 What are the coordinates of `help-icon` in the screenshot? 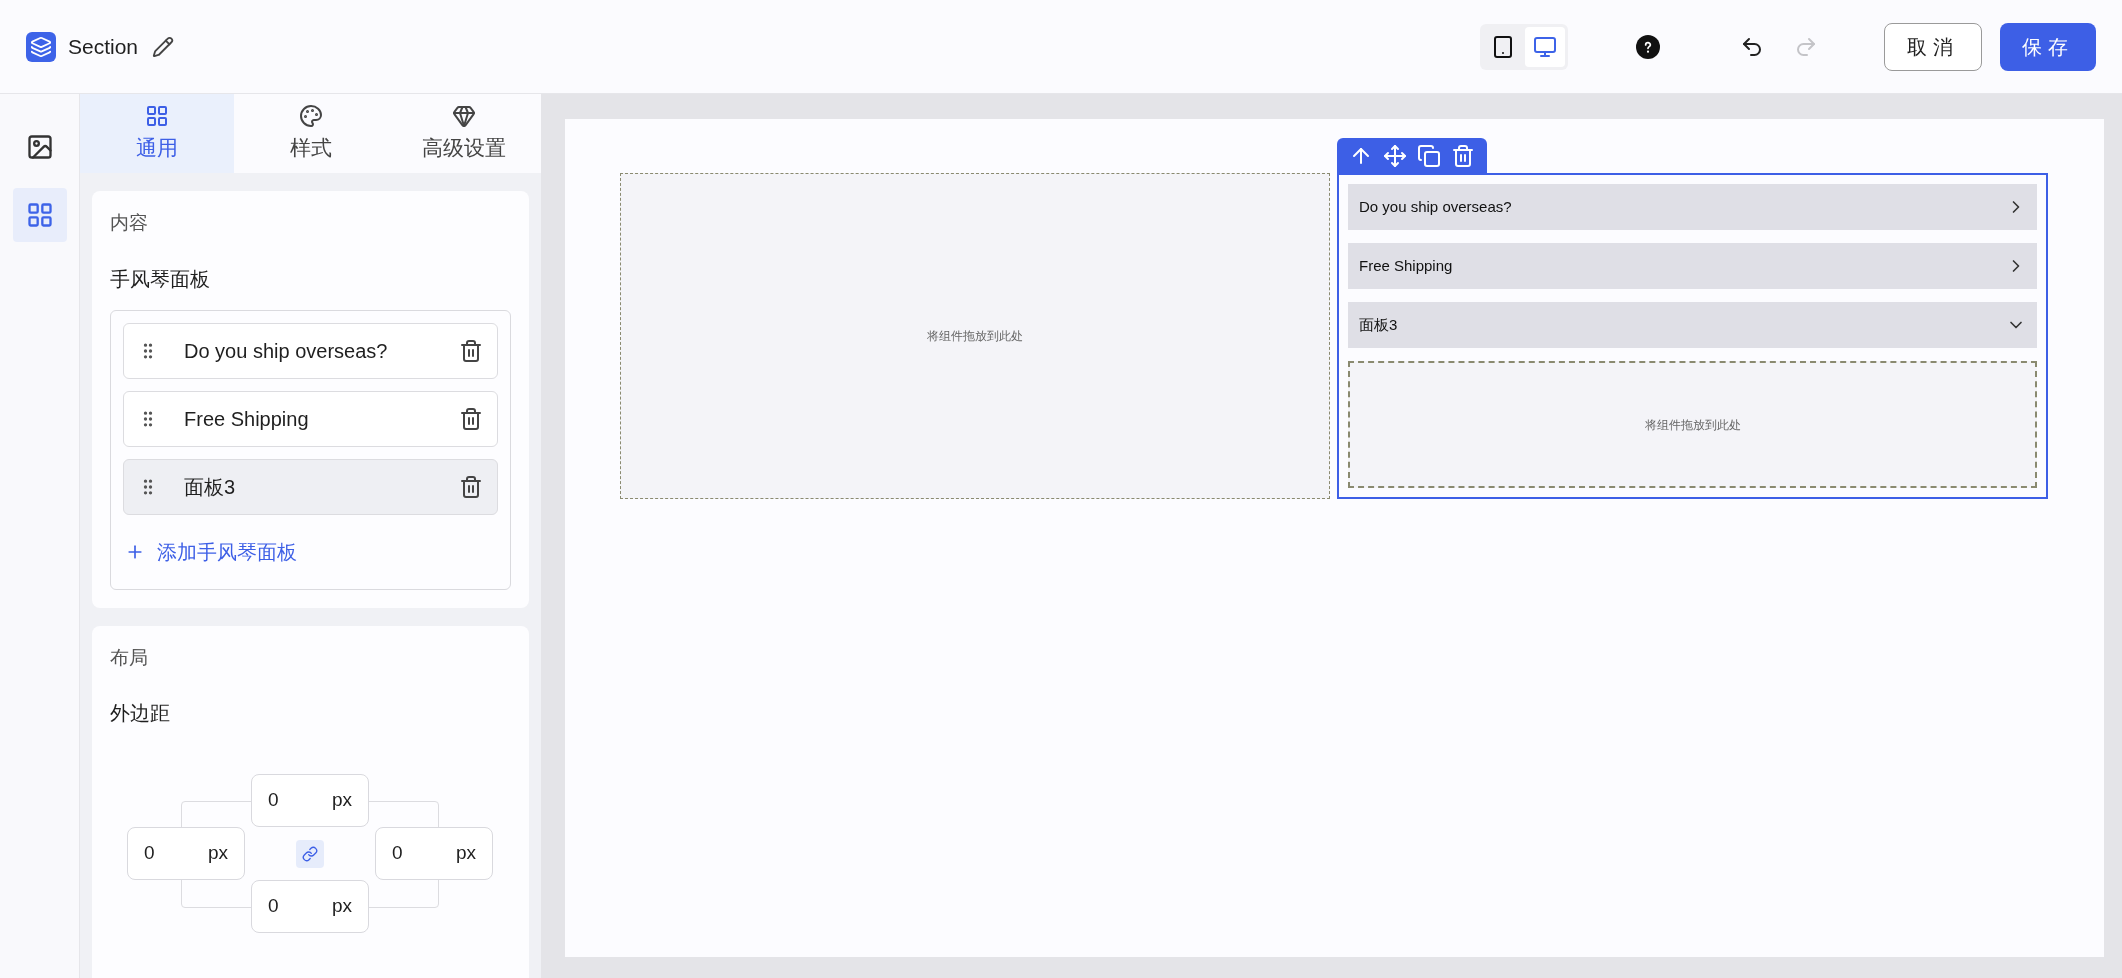 It's located at (1648, 46).